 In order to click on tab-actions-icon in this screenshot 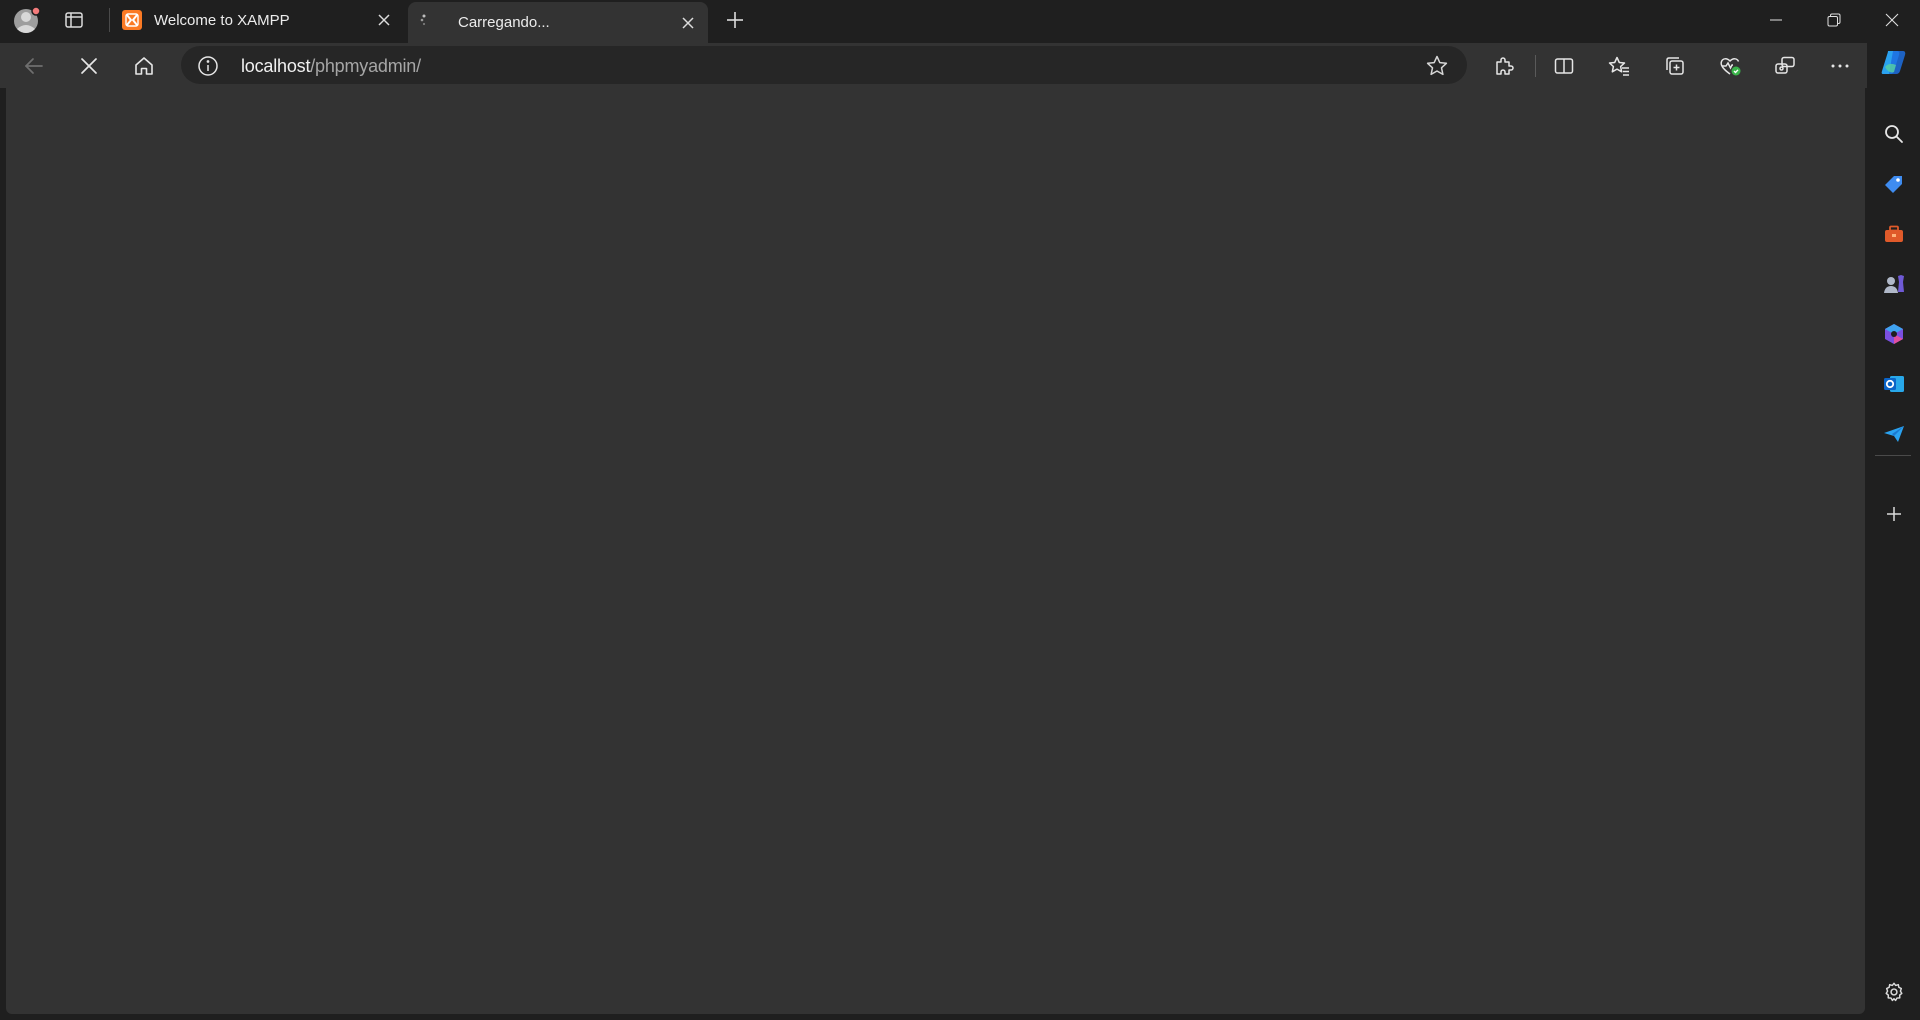, I will do `click(74, 20)`.